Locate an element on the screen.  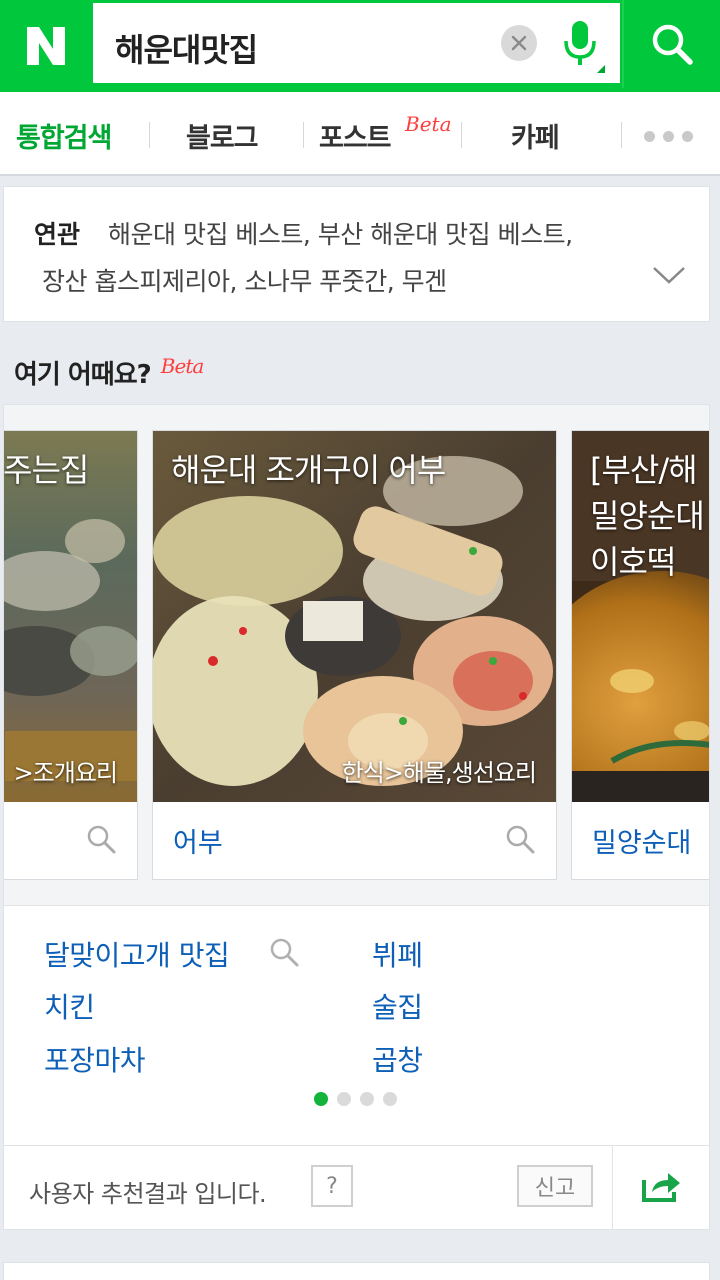
search-button is located at coordinates (671, 44).